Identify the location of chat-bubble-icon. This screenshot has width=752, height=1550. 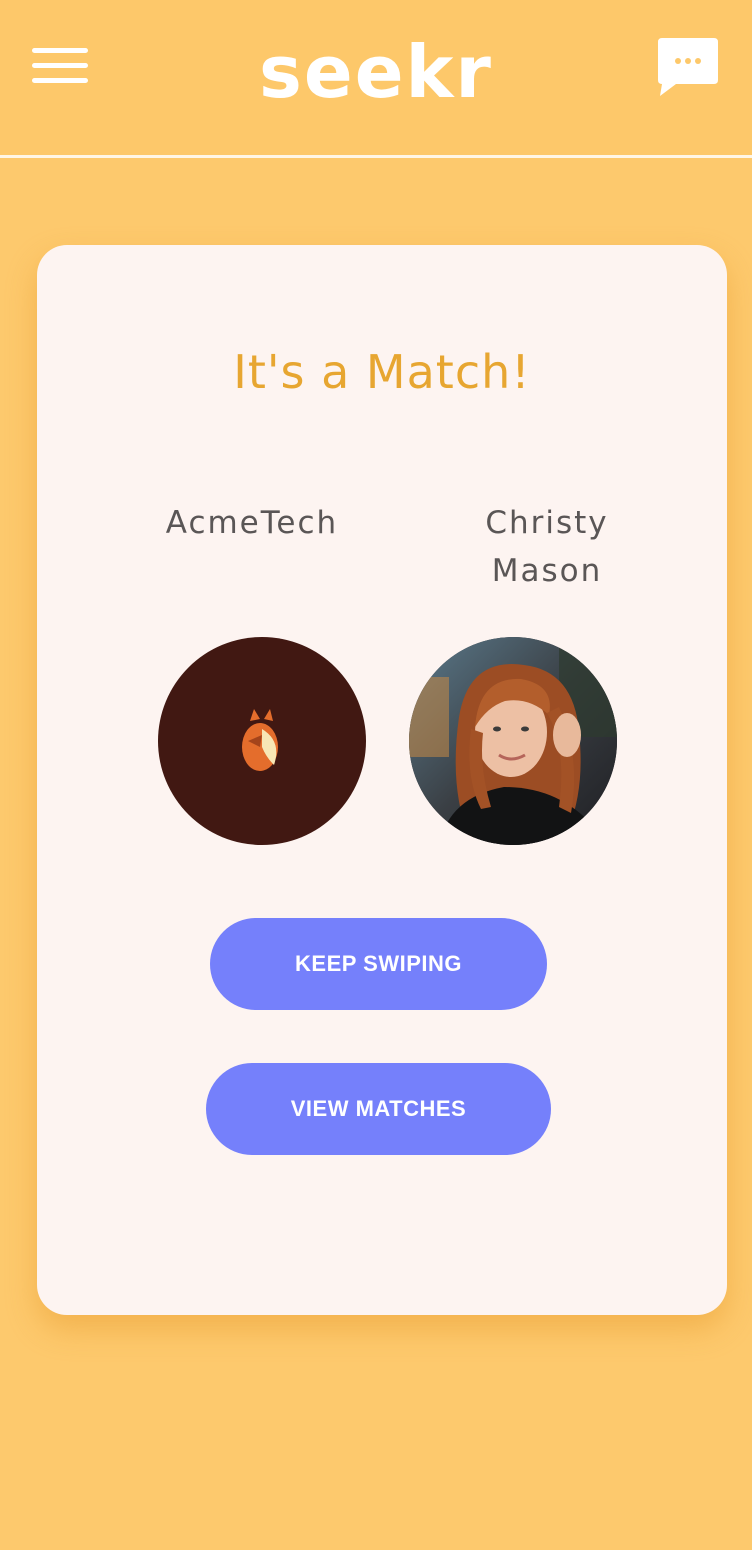
(688, 67).